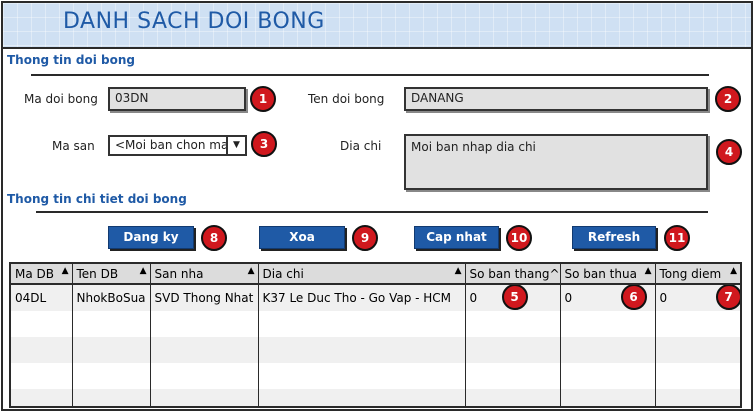  Describe the element at coordinates (556, 99) in the screenshot. I see `ten-doi-bong-input: DANANG` at that location.